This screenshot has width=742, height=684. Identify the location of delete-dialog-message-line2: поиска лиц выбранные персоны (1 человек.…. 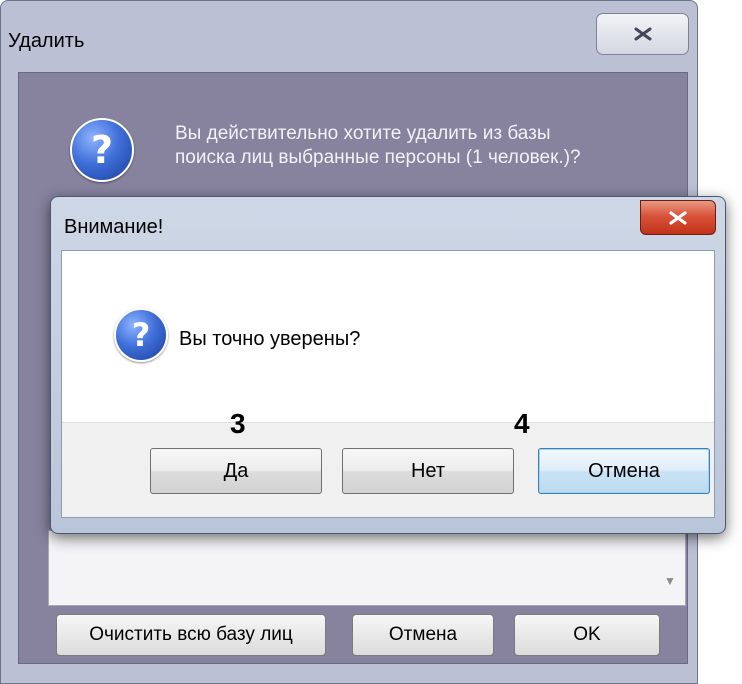
(378, 157).